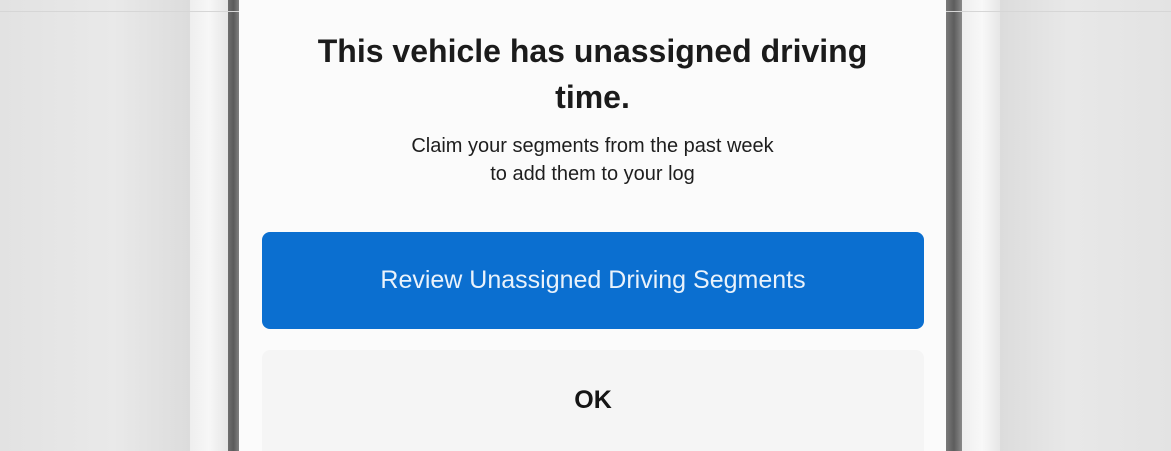  I want to click on ok-button: OK, so click(593, 400).